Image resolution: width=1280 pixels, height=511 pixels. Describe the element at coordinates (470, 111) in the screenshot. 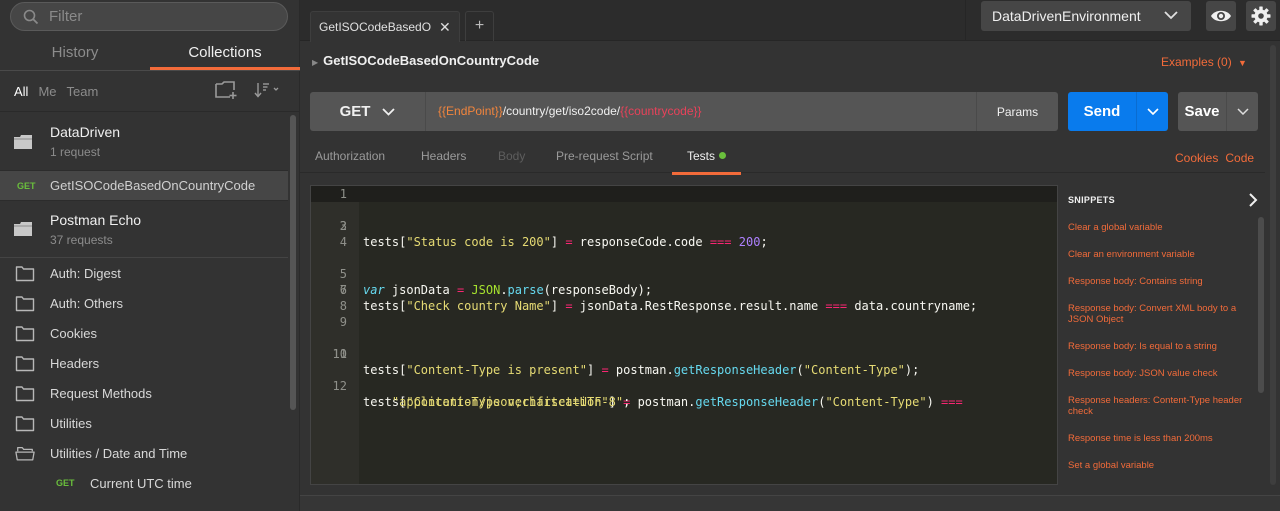

I see `url-variable-endpoint: {{EndPoint}}` at that location.